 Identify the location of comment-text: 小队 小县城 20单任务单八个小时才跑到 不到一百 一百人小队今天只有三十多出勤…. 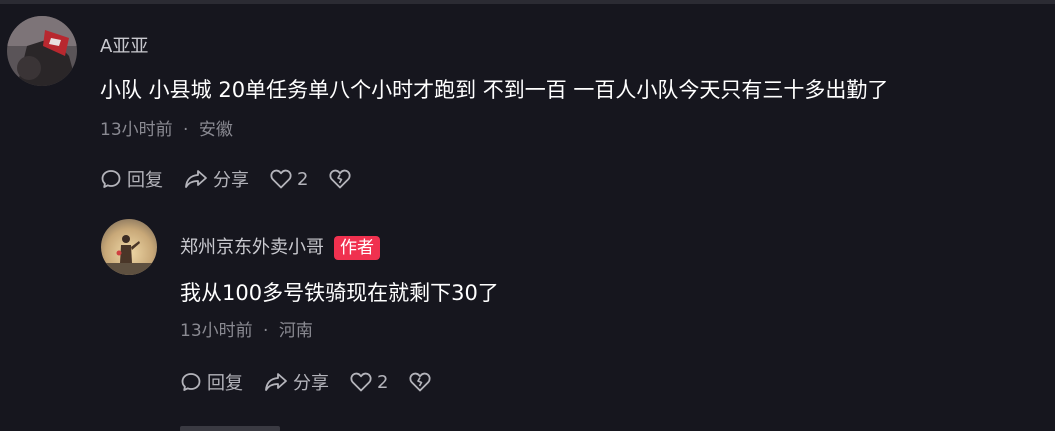
(494, 90).